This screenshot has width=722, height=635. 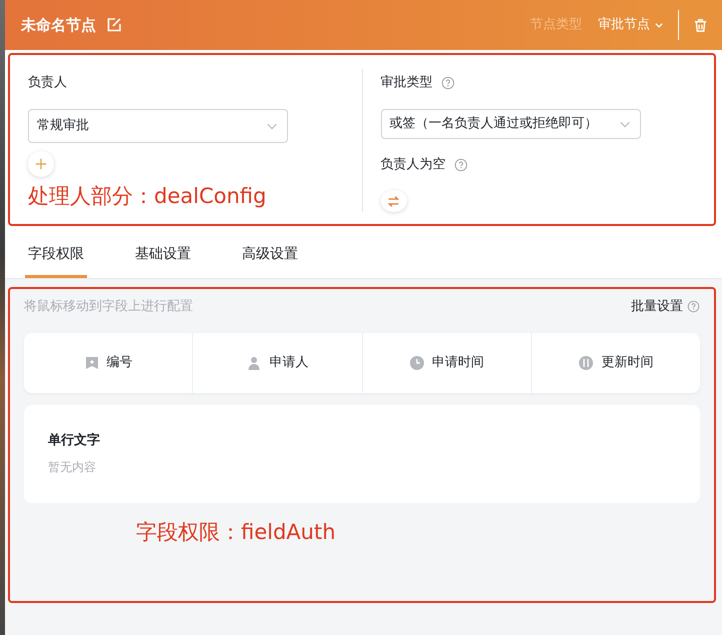 What do you see at coordinates (158, 126) in the screenshot?
I see `select-field: 常规审批` at bounding box center [158, 126].